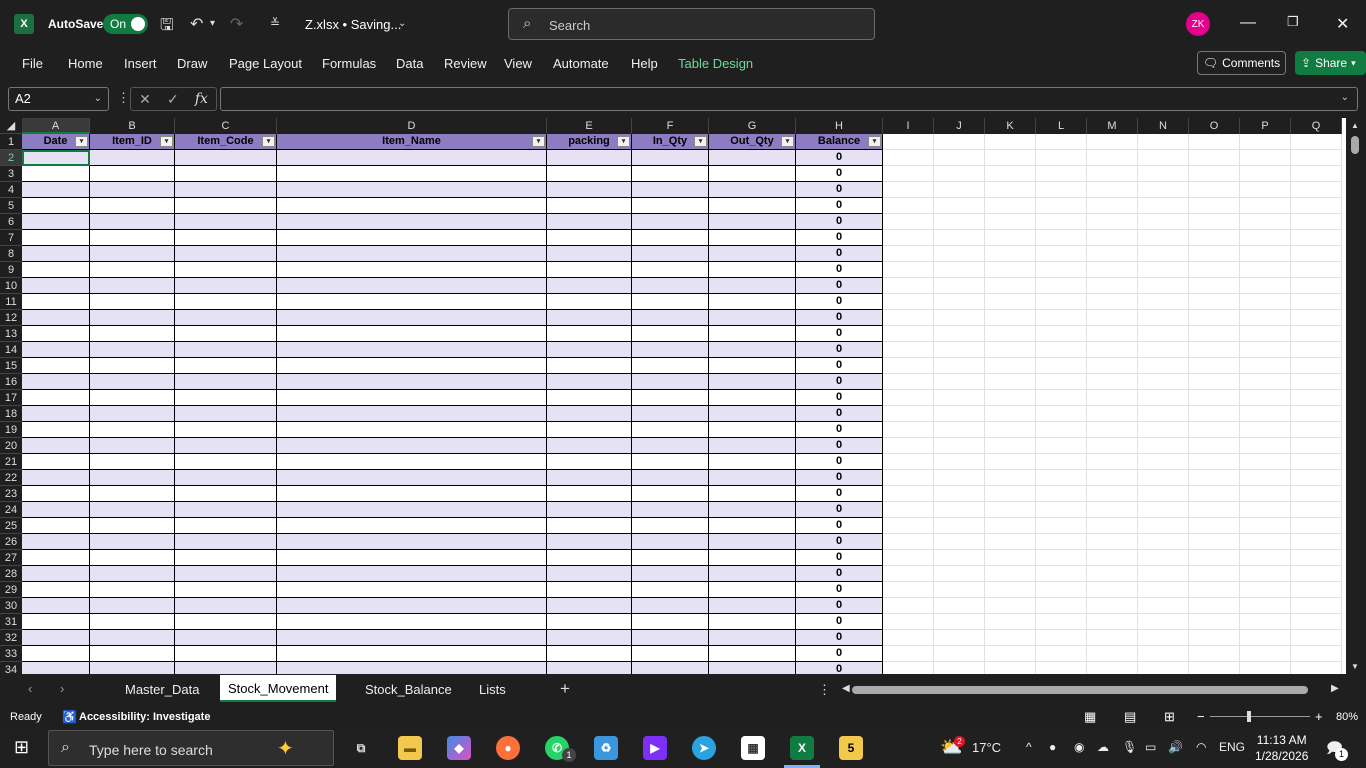 This screenshot has width=1366, height=768. Describe the element at coordinates (1201, 747) in the screenshot. I see `wifi-icon: ◠` at that location.